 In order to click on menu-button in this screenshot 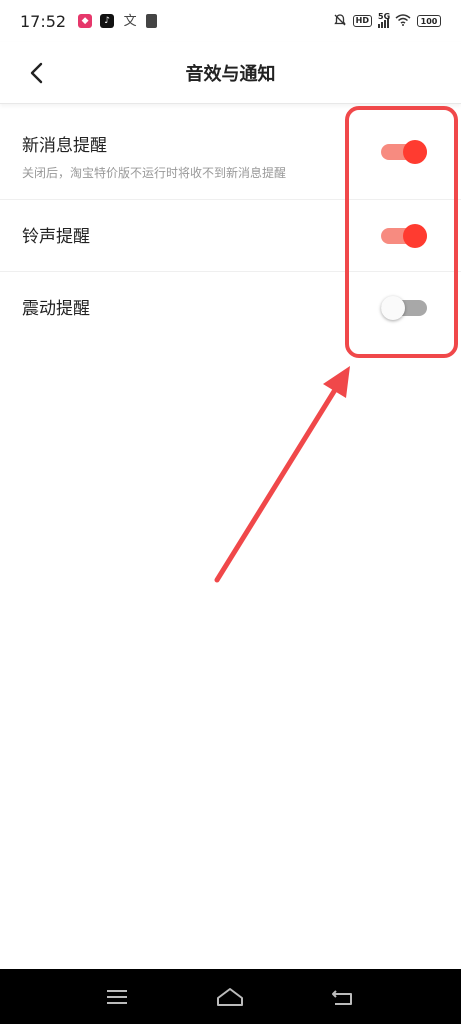, I will do `click(117, 997)`.